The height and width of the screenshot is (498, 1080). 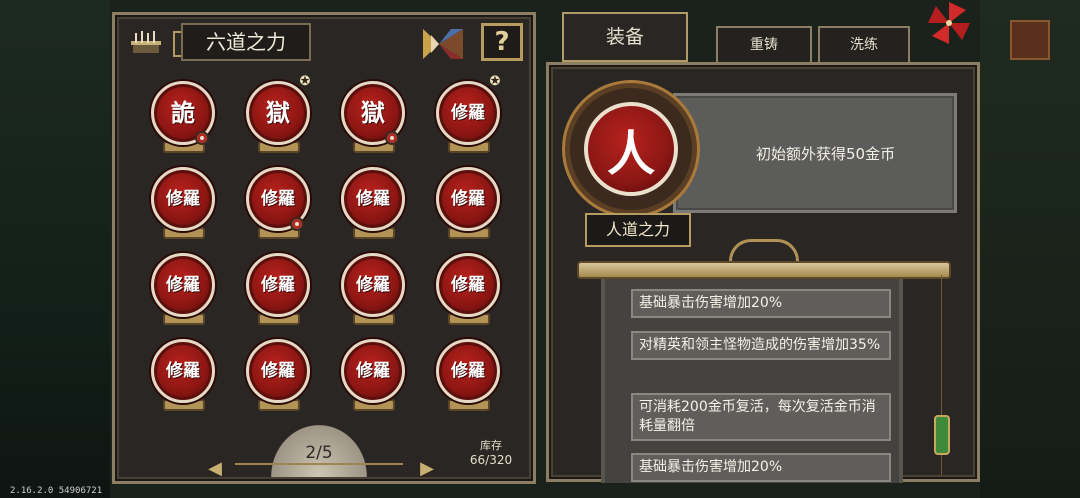 What do you see at coordinates (427, 469) in the screenshot?
I see `next-page-arrow-icon: ▶` at bounding box center [427, 469].